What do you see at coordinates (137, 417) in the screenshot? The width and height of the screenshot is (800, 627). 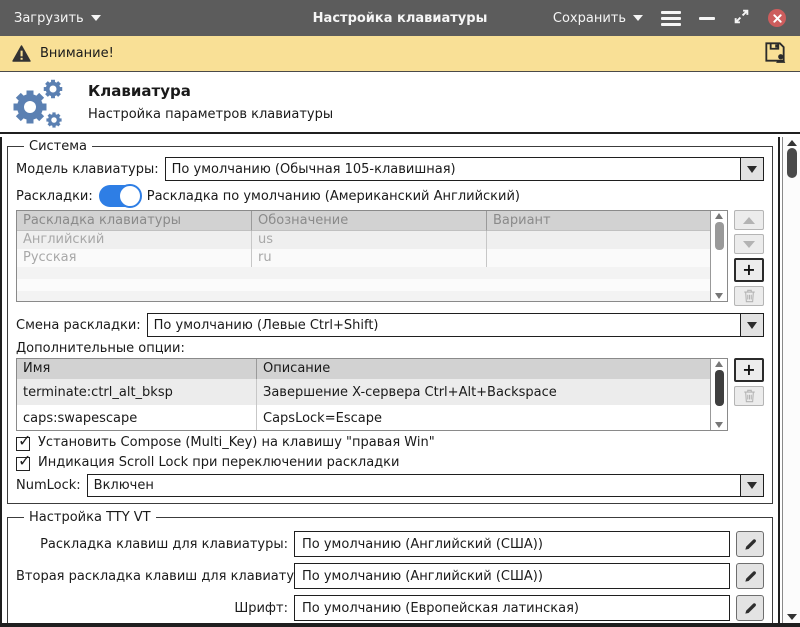 I see `option-name-cell: caps:swapescape` at bounding box center [137, 417].